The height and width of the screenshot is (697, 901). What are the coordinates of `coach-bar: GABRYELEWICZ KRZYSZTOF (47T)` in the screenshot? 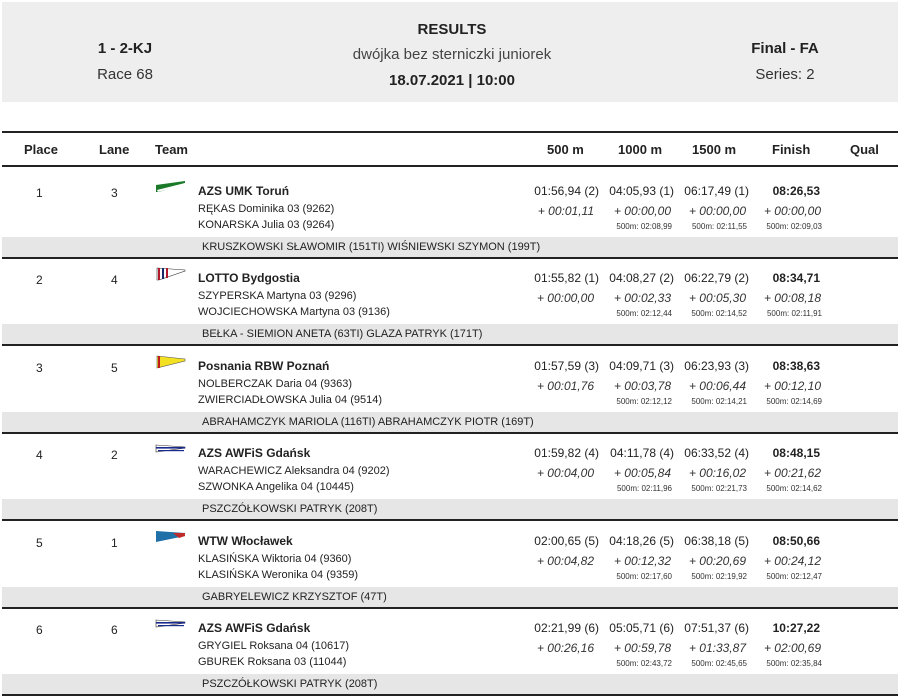 It's located at (450, 597).